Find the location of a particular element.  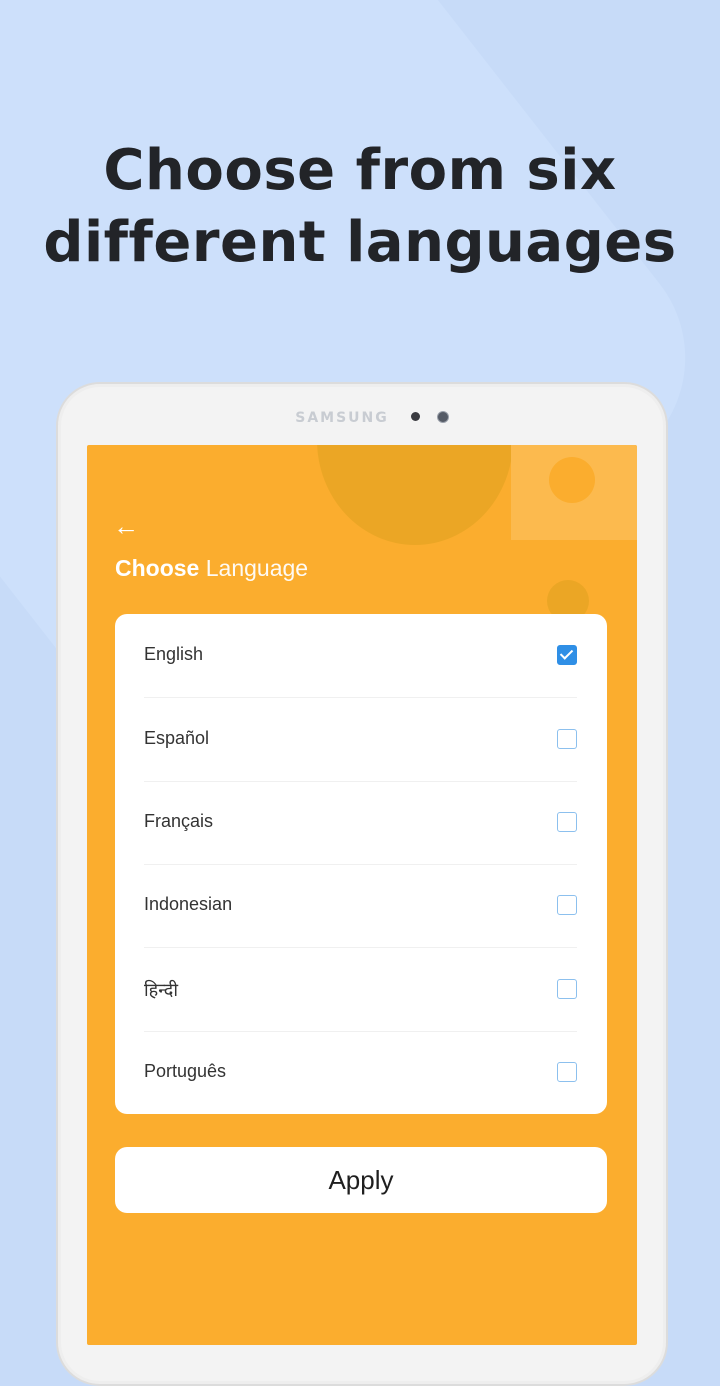

back-arrow-icon: ← is located at coordinates (126, 526).